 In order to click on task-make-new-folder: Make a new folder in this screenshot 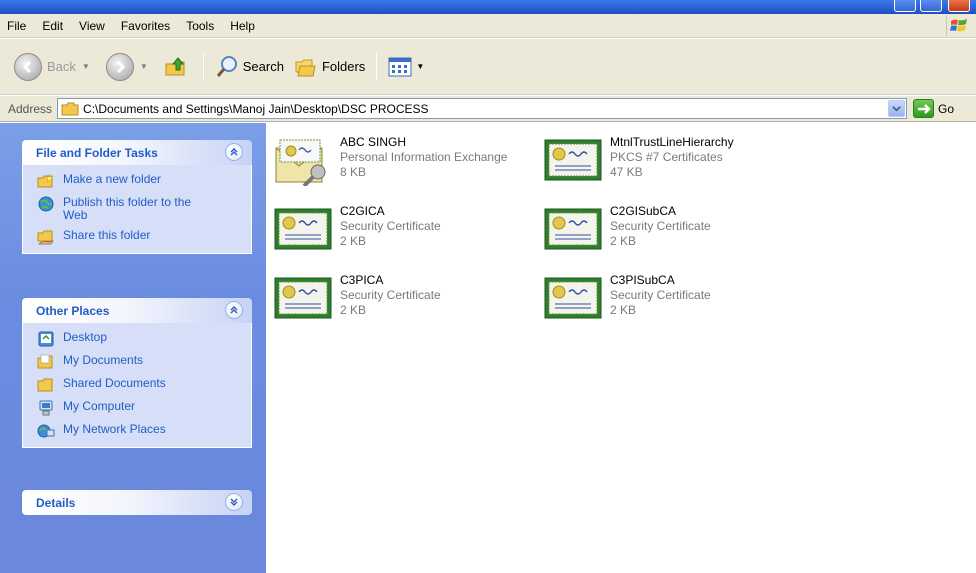, I will do `click(139, 181)`.